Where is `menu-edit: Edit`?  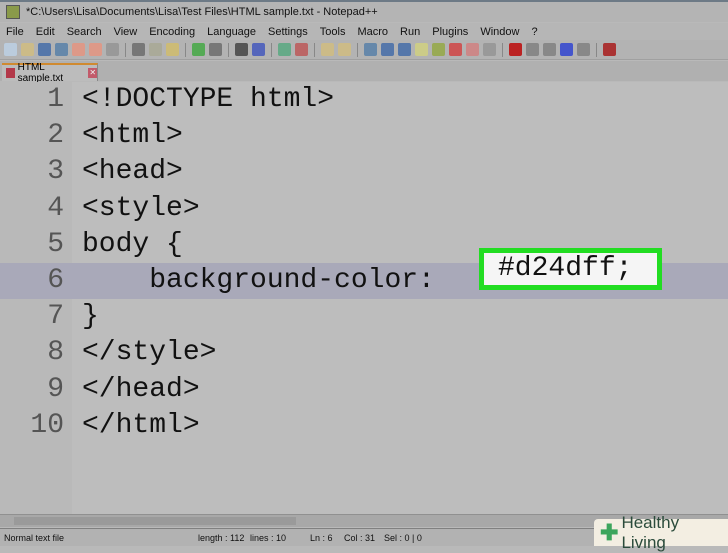 menu-edit: Edit is located at coordinates (45, 32).